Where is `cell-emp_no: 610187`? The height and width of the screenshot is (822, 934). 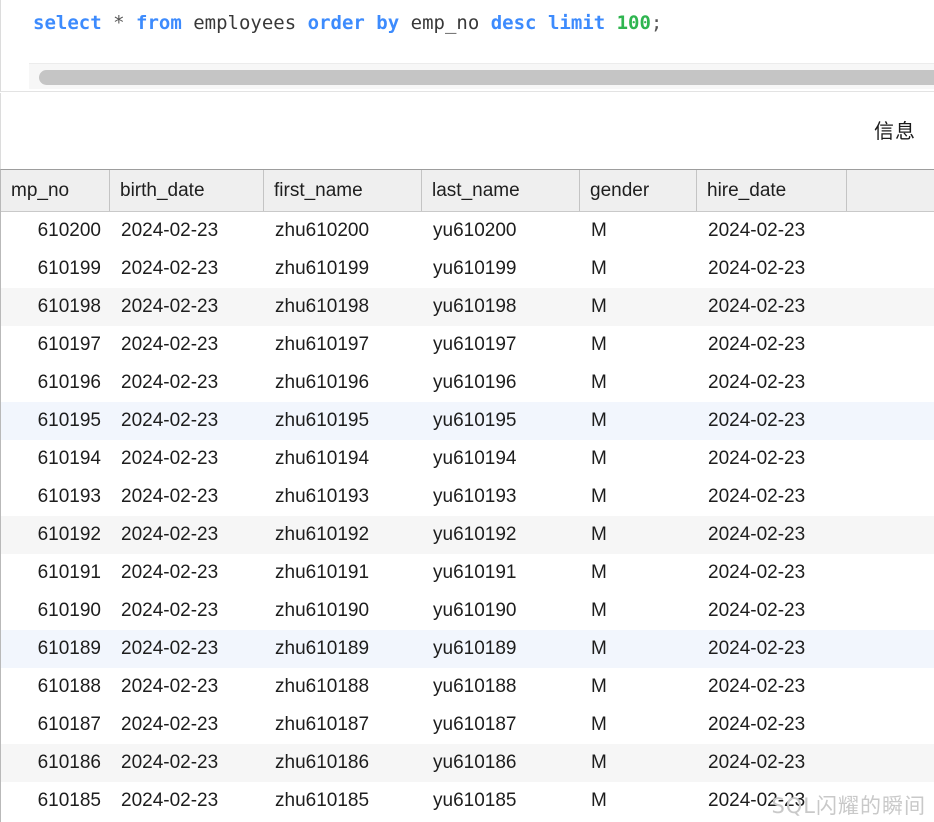
cell-emp_no: 610187 is located at coordinates (55, 725).